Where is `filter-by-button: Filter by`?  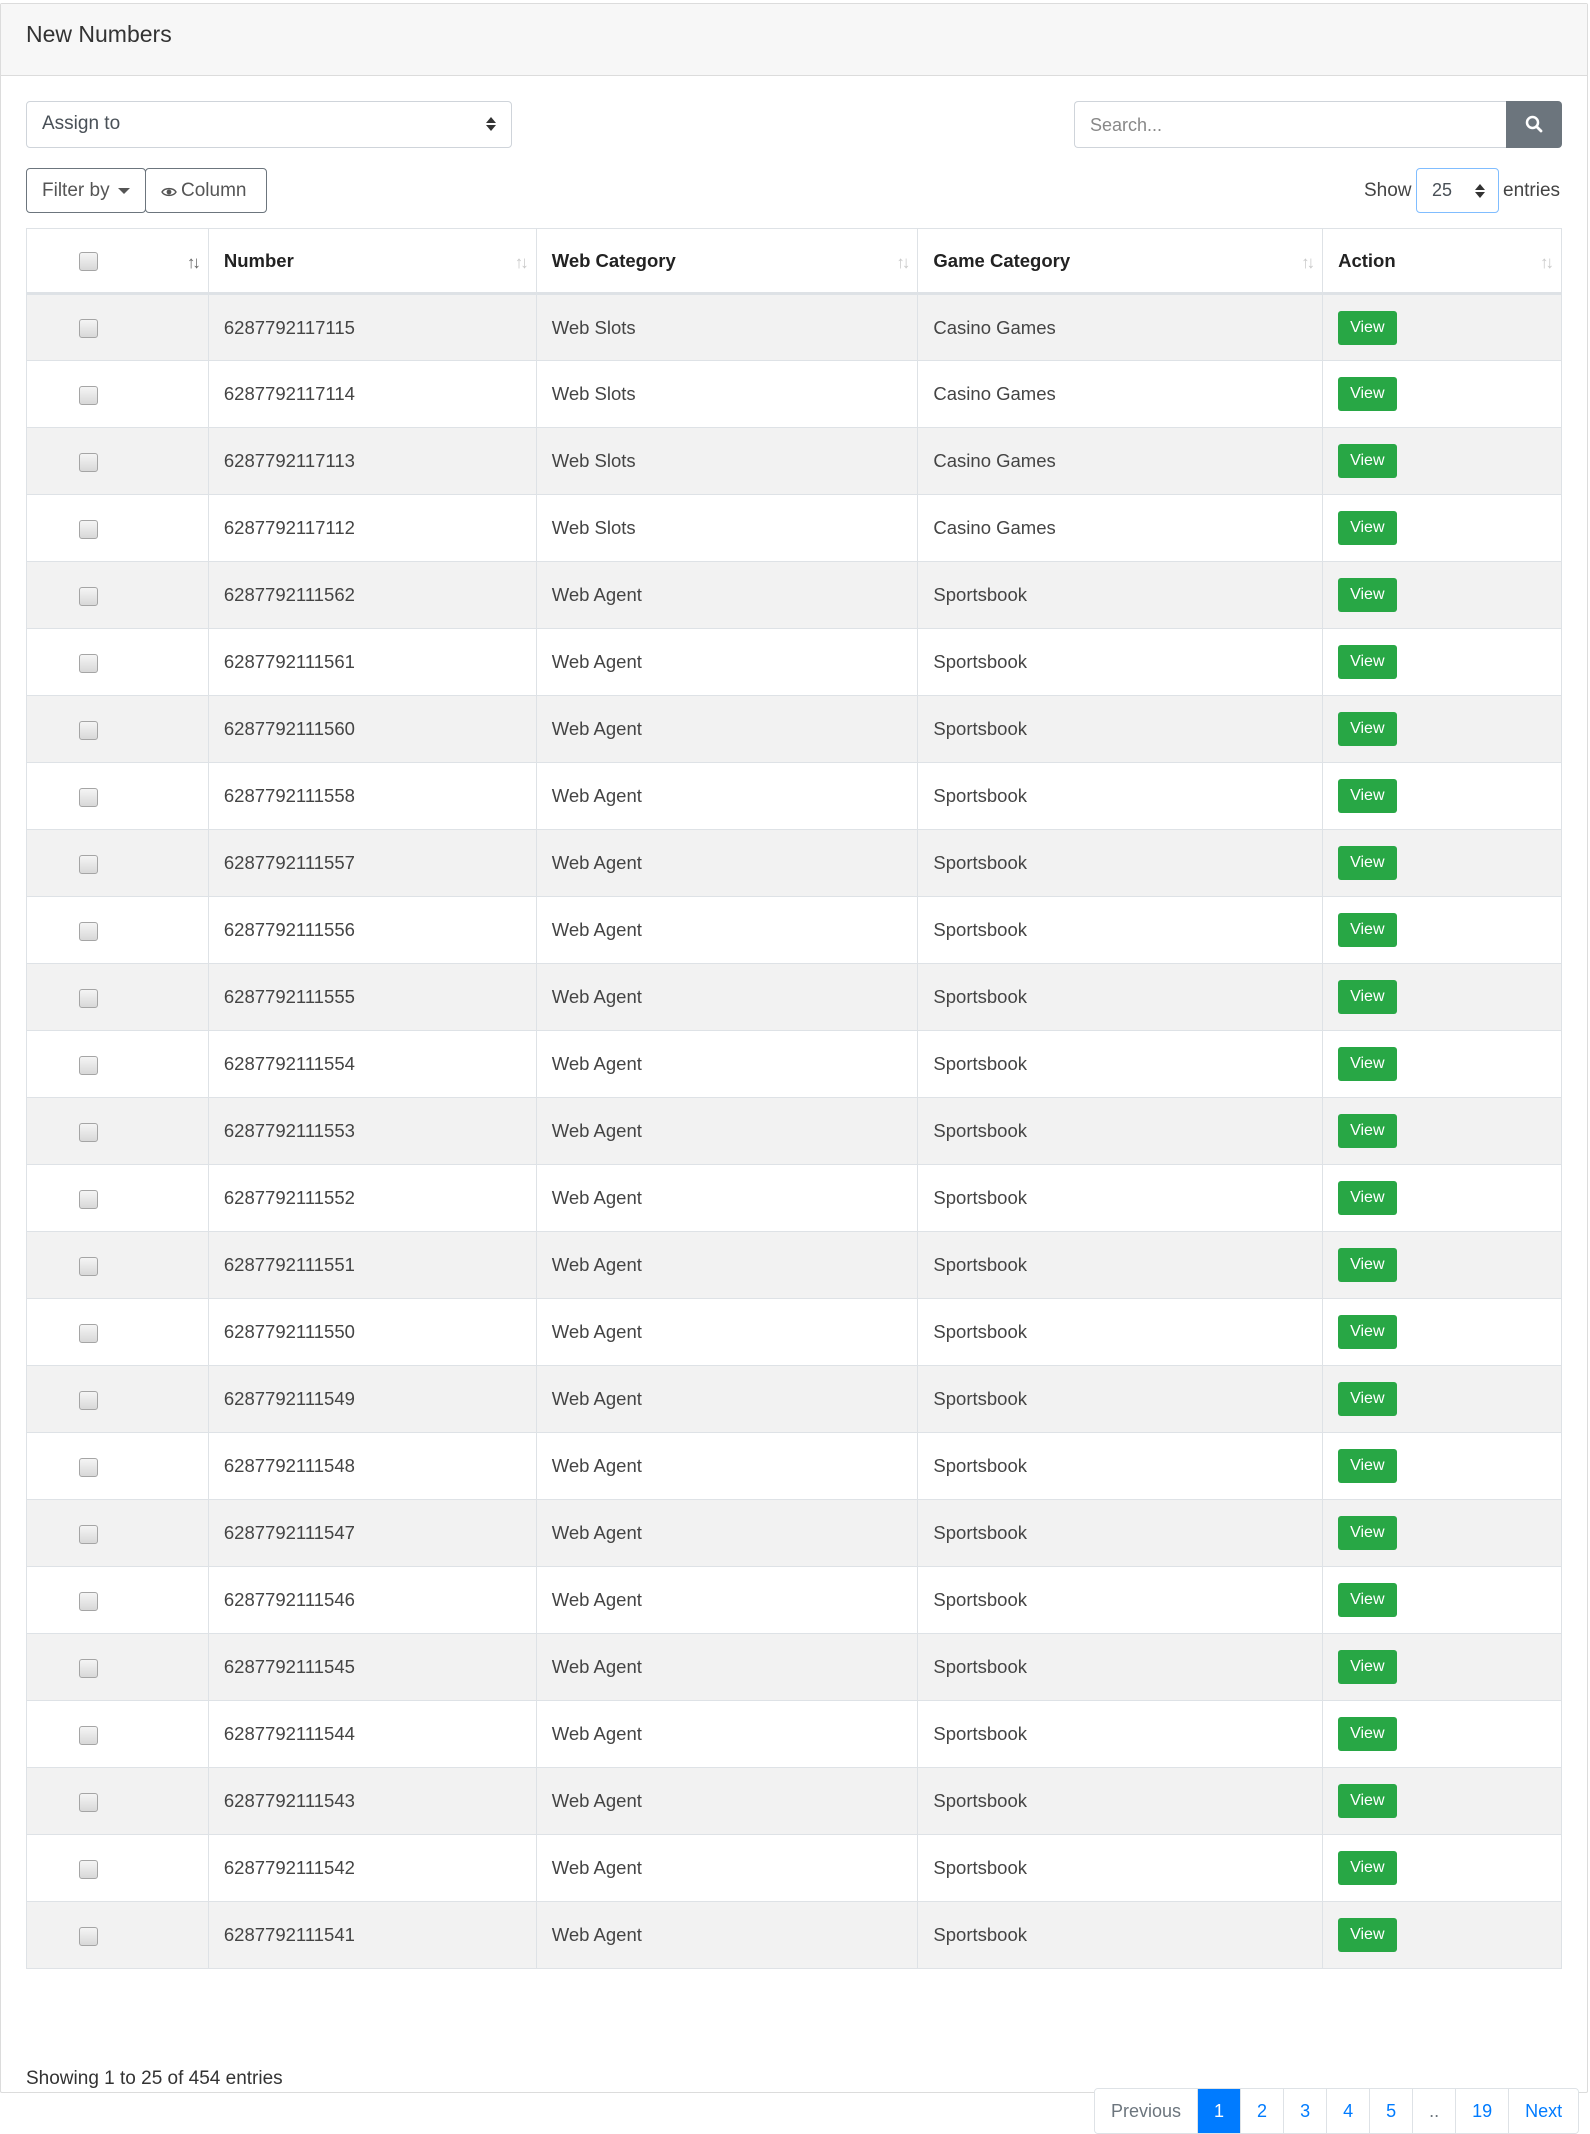 filter-by-button: Filter by is located at coordinates (86, 190).